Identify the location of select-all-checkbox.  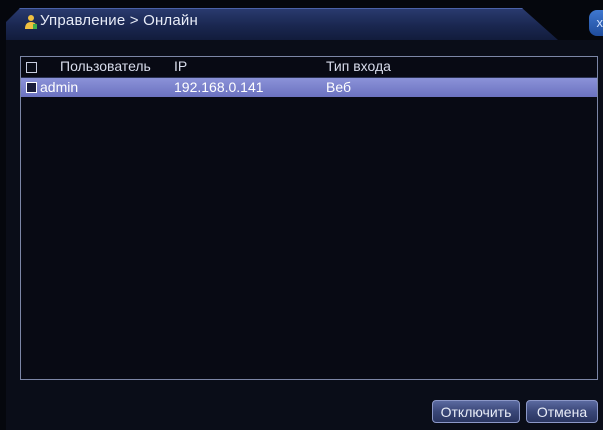
(31, 67).